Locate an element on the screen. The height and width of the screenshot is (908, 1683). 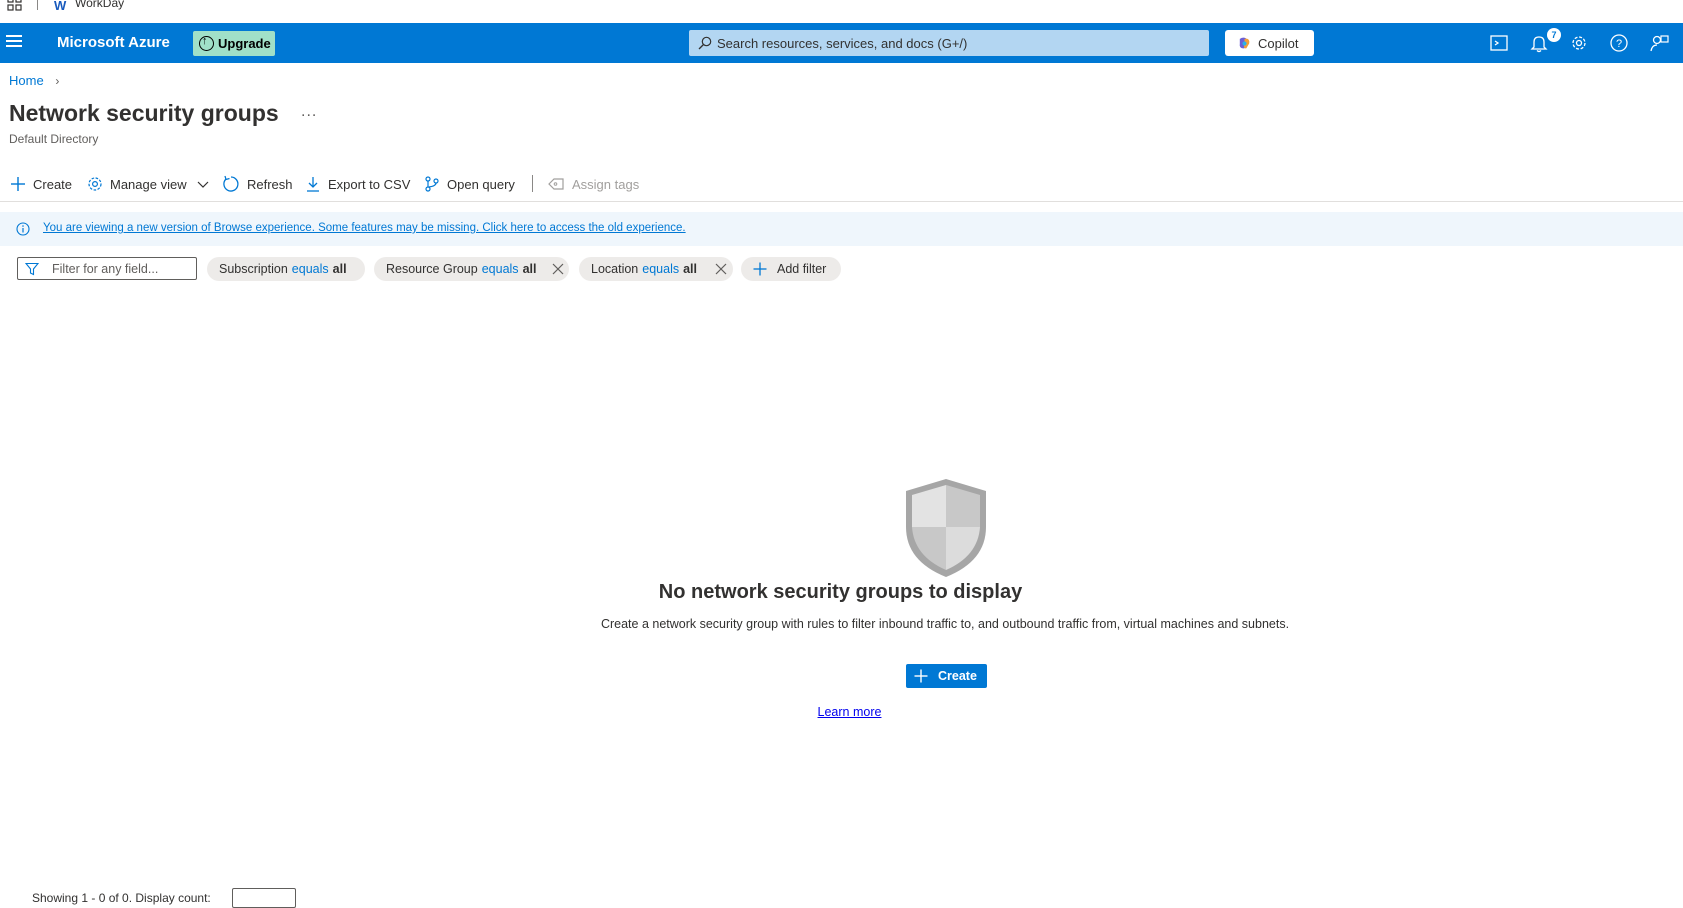
filter-field is located at coordinates (107, 268).